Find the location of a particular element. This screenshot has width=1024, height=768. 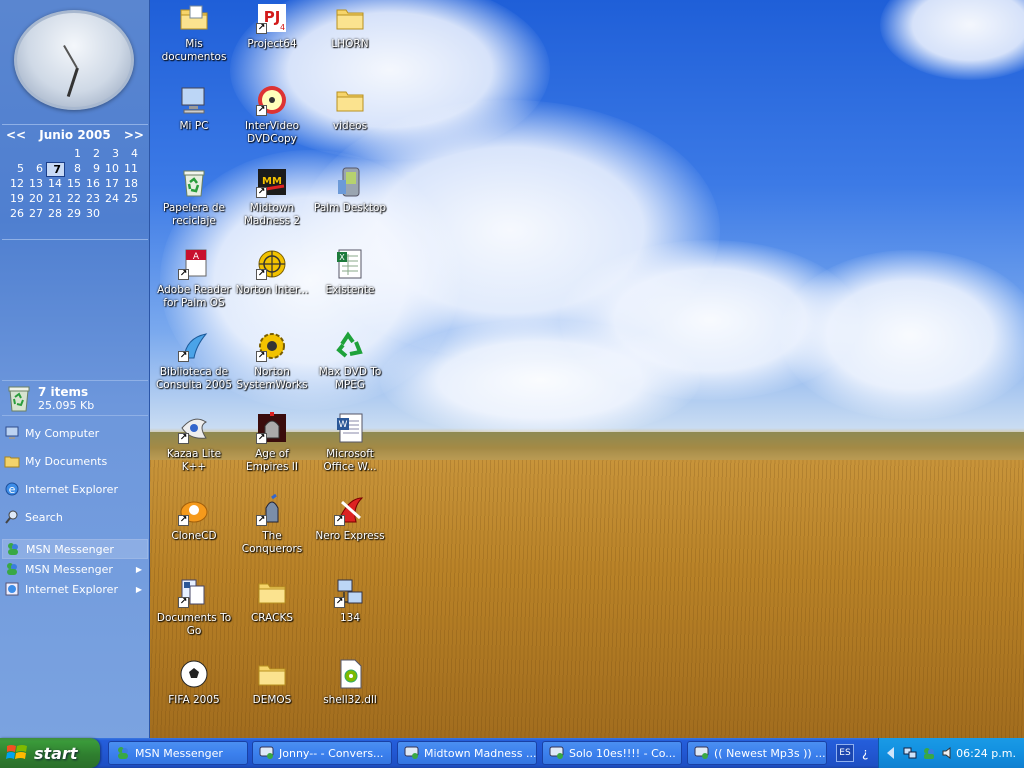

desktop-icon: ↗ 134 is located at coordinates (350, 612).